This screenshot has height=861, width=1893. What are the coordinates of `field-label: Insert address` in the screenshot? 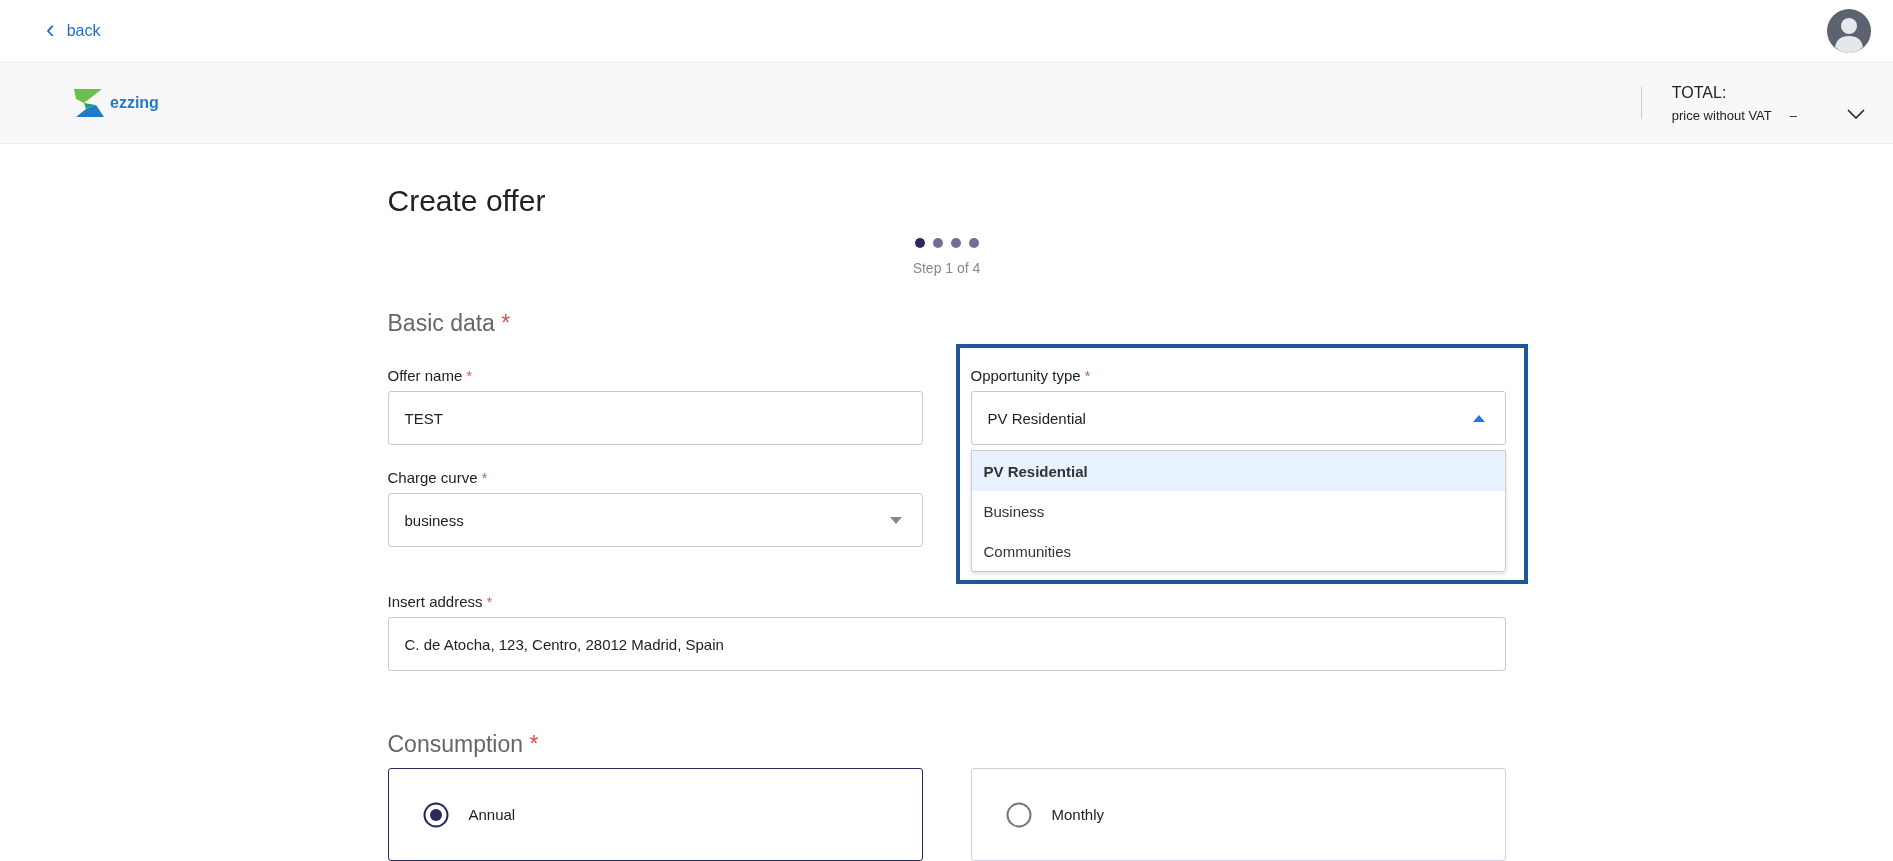 It's located at (435, 601).